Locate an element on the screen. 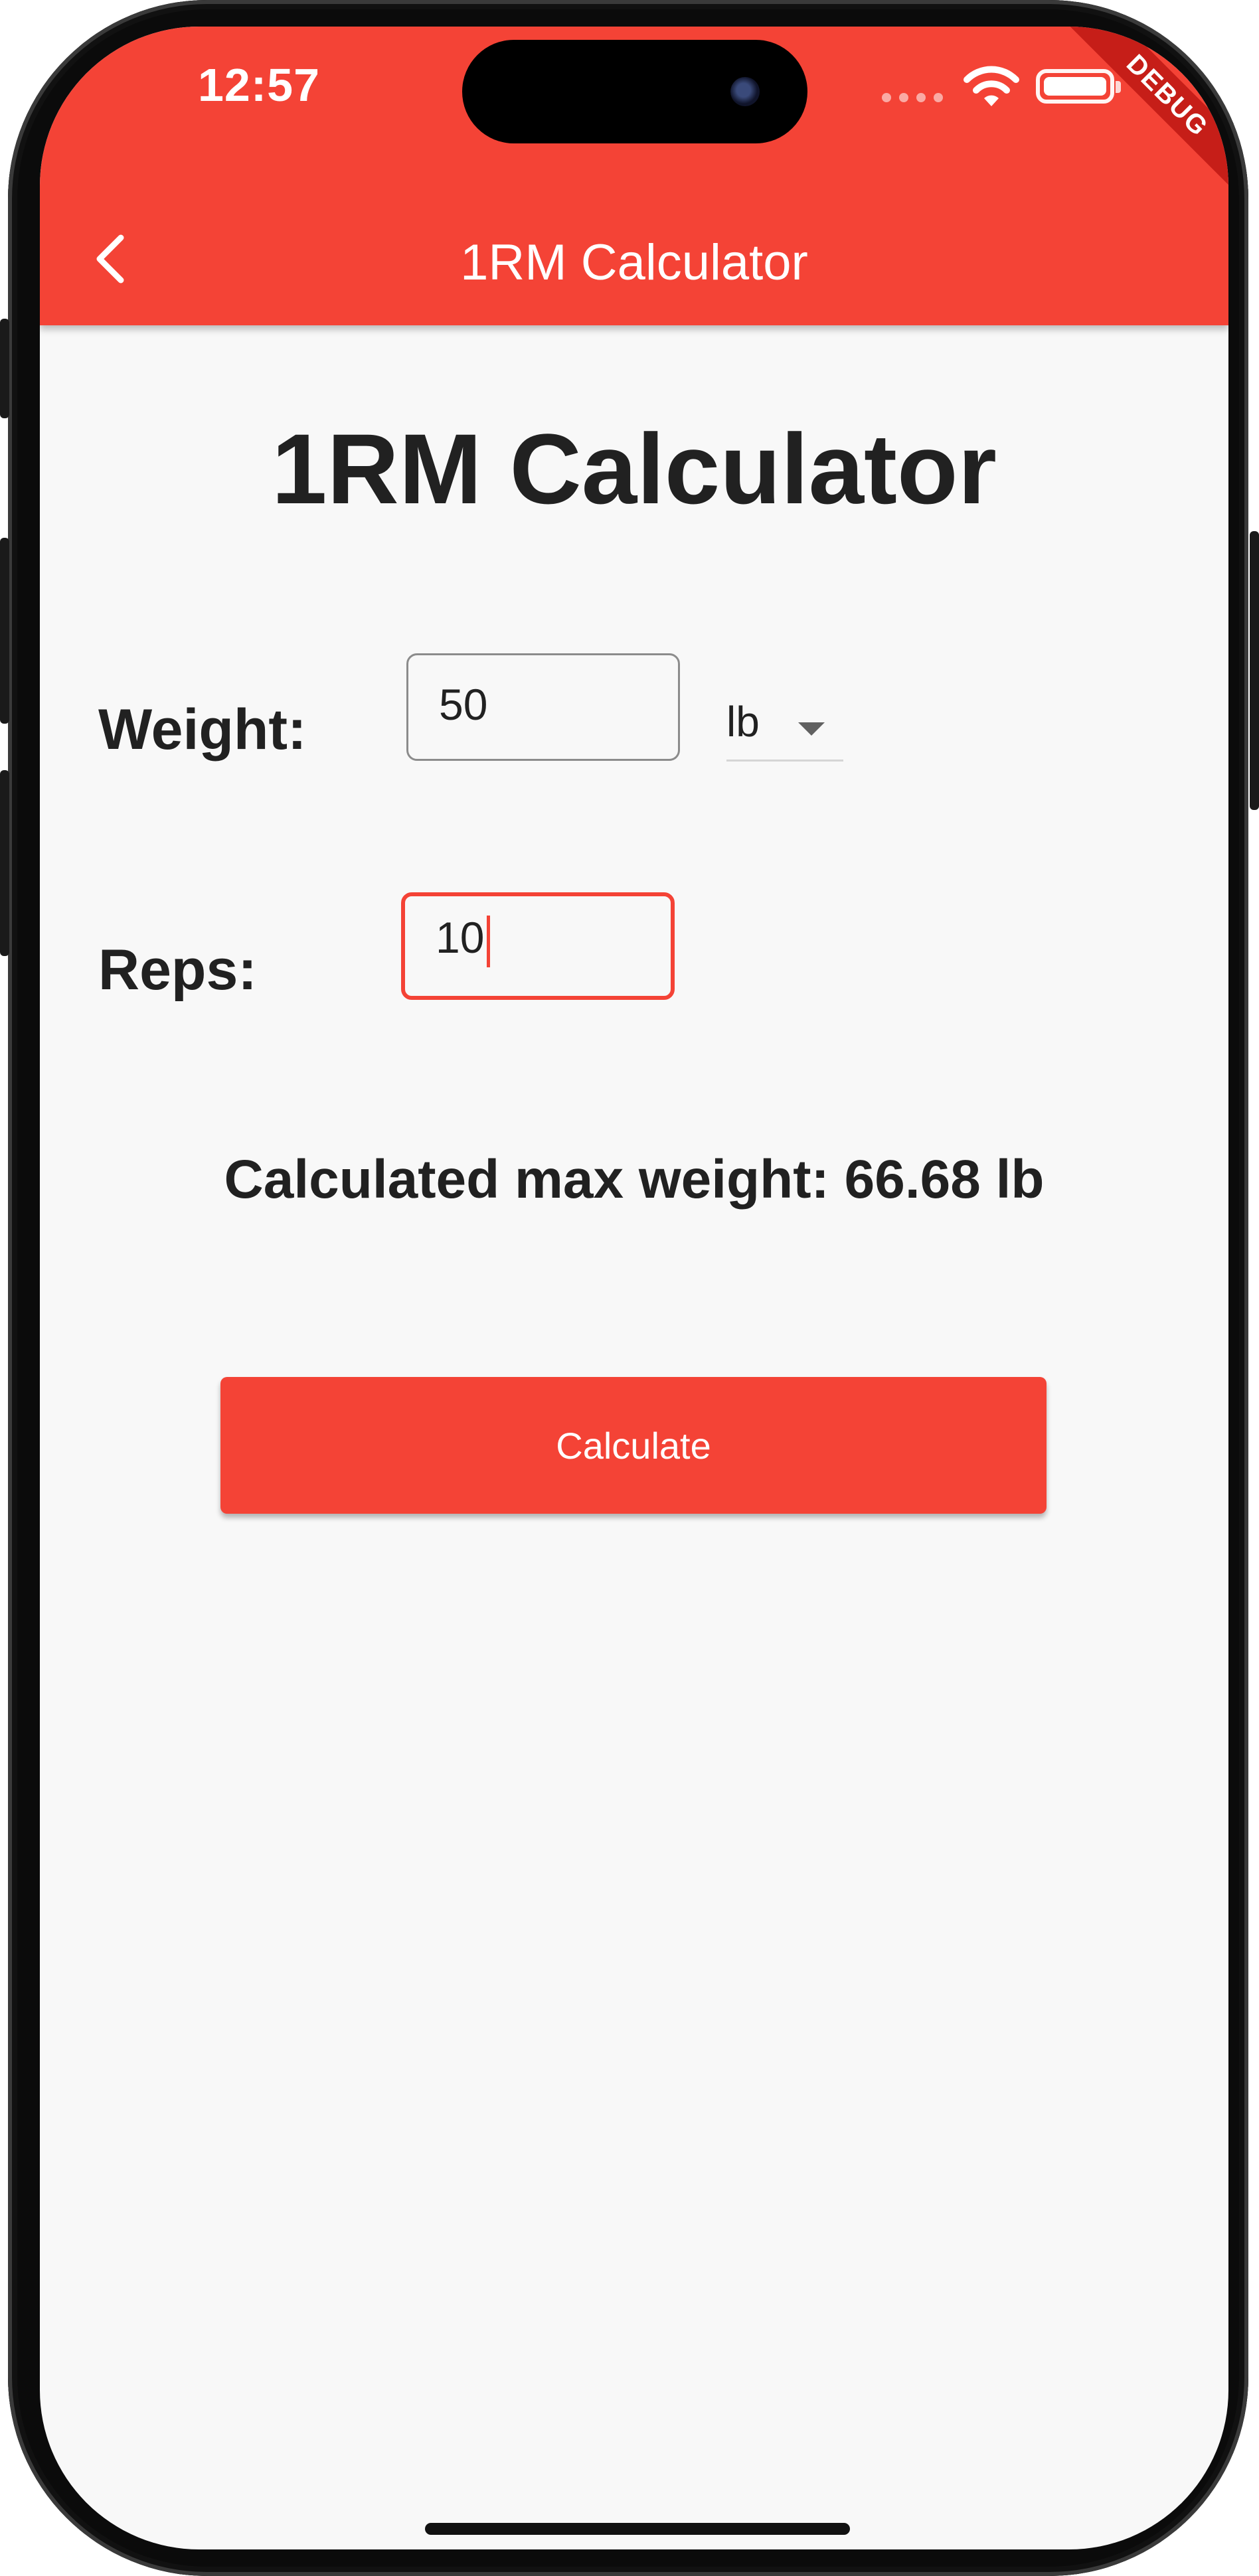  result-text: Calculated max weight: 66.68 lb is located at coordinates (634, 1179).